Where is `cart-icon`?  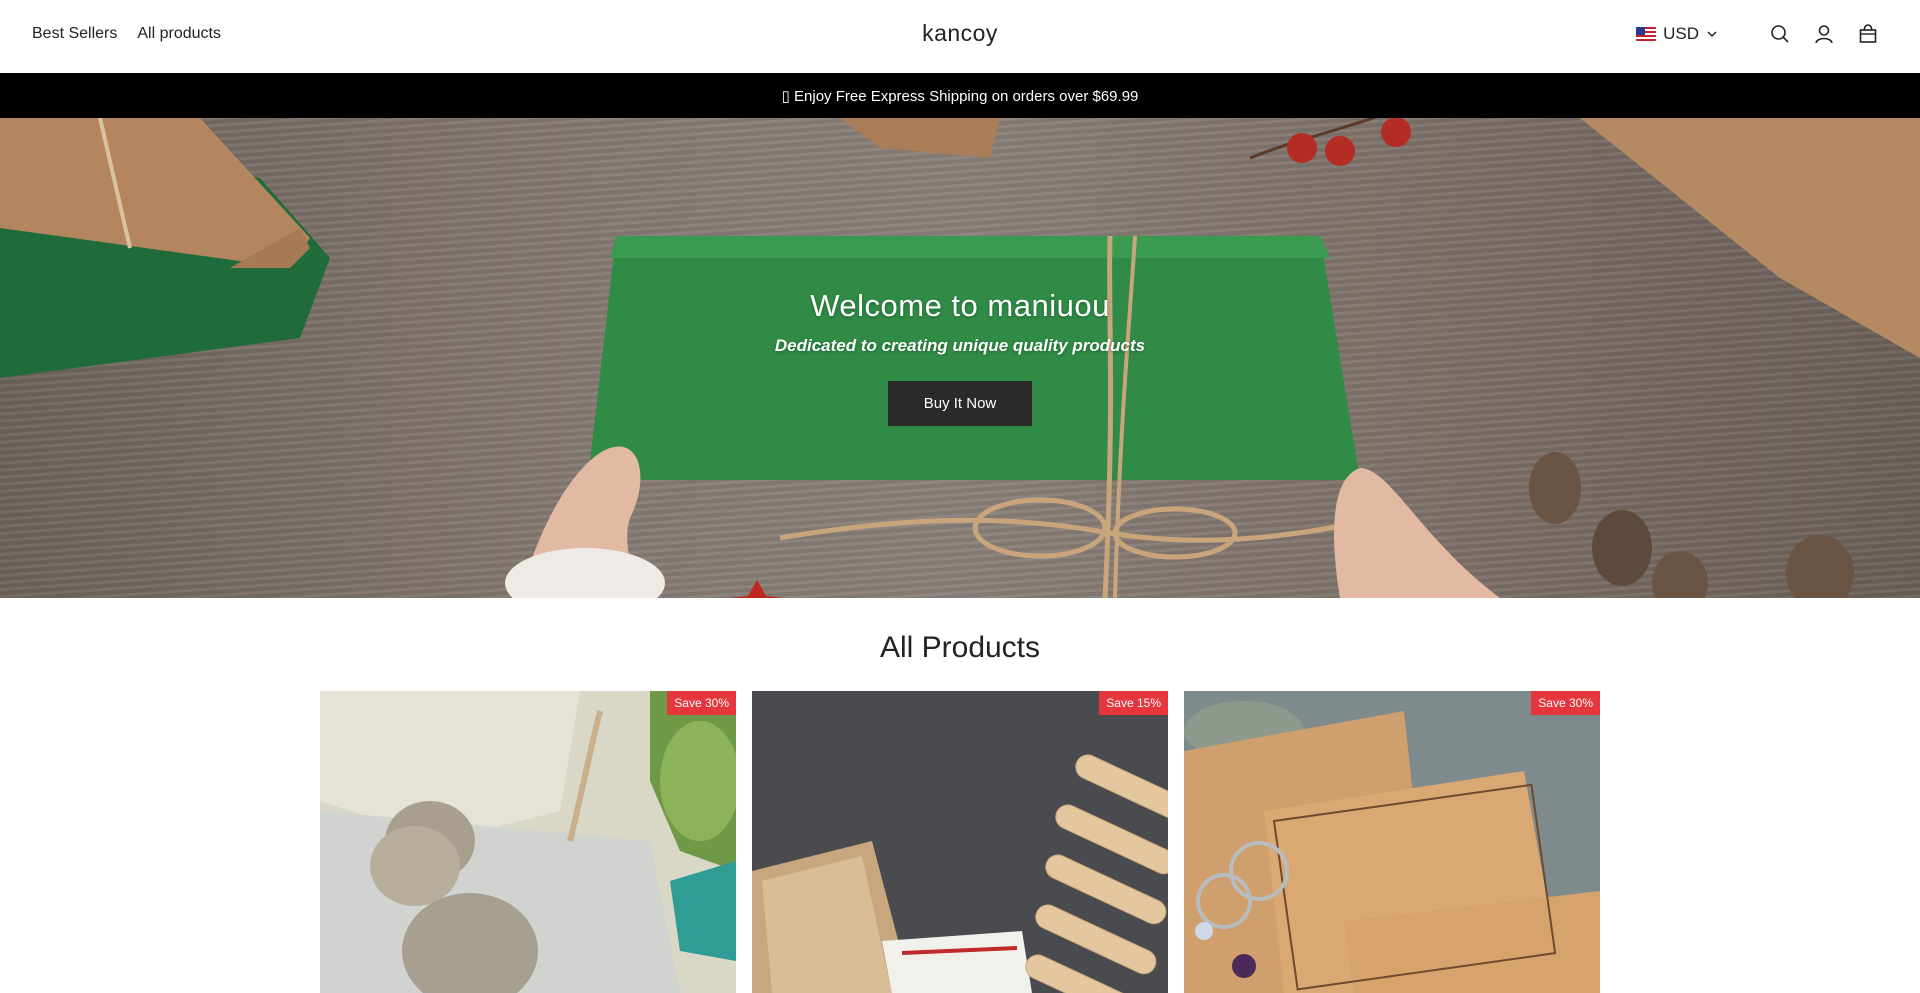 cart-icon is located at coordinates (1868, 34).